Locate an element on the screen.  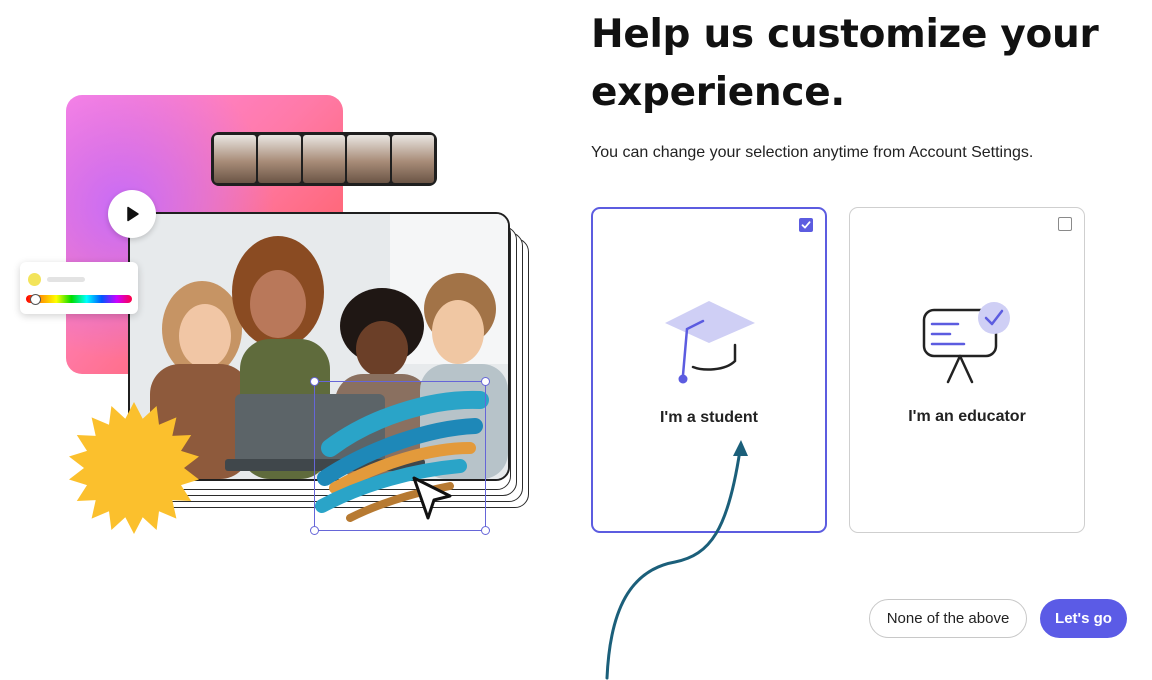
page-title: Help us customize your experience. is located at coordinates (845, 63).